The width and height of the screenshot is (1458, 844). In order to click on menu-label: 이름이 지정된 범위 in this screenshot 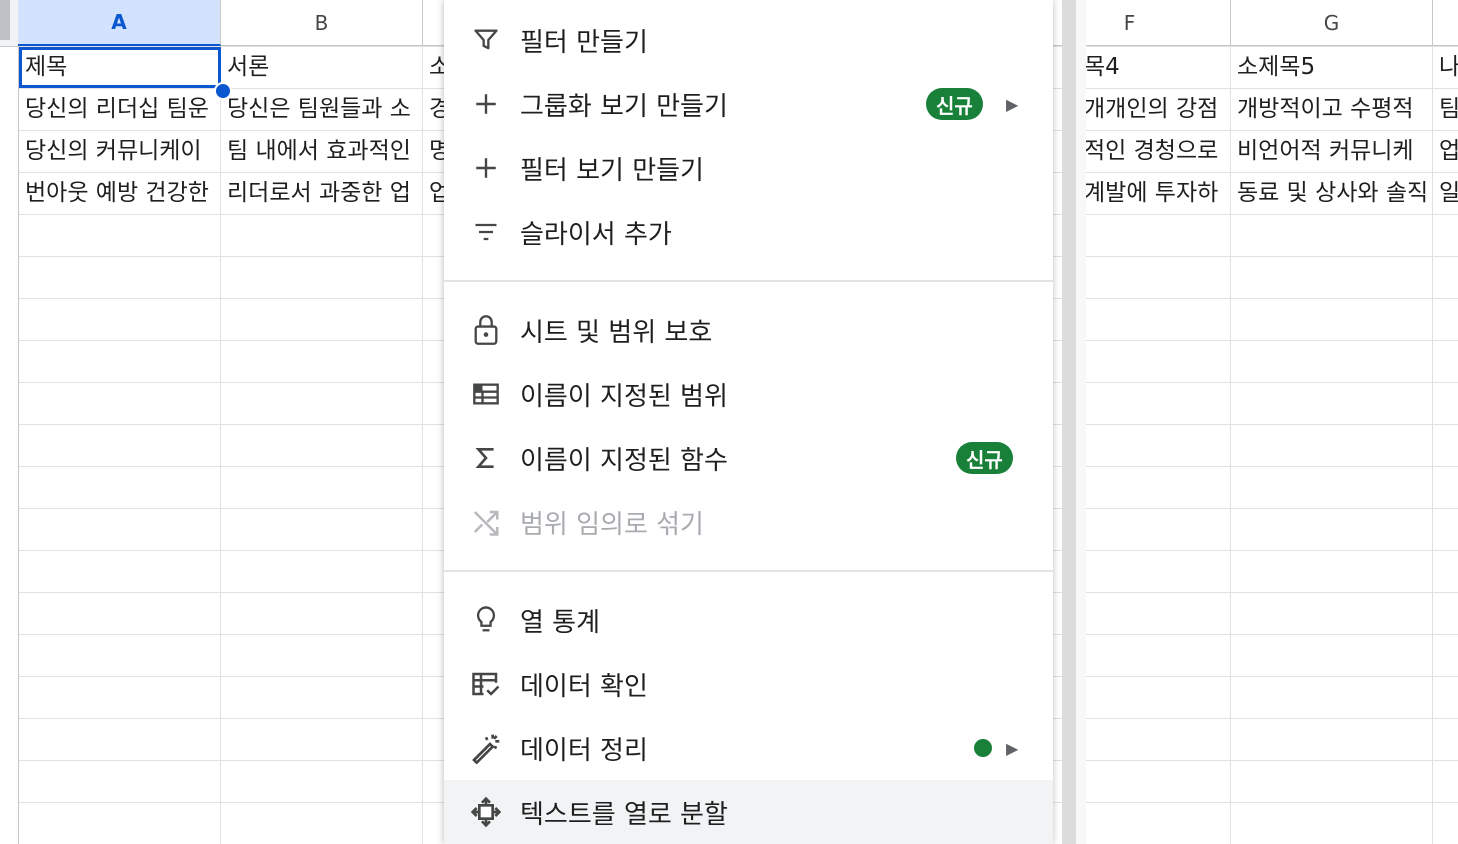, I will do `click(624, 396)`.